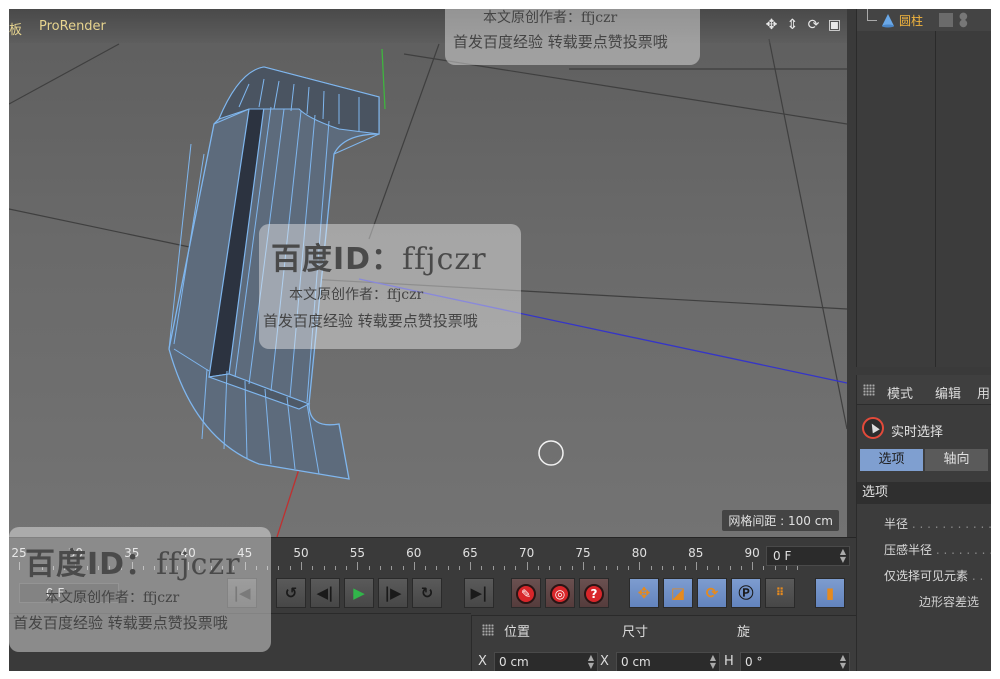 The width and height of the screenshot is (1000, 679). What do you see at coordinates (470, 553) in the screenshot?
I see `tick-label: 65` at bounding box center [470, 553].